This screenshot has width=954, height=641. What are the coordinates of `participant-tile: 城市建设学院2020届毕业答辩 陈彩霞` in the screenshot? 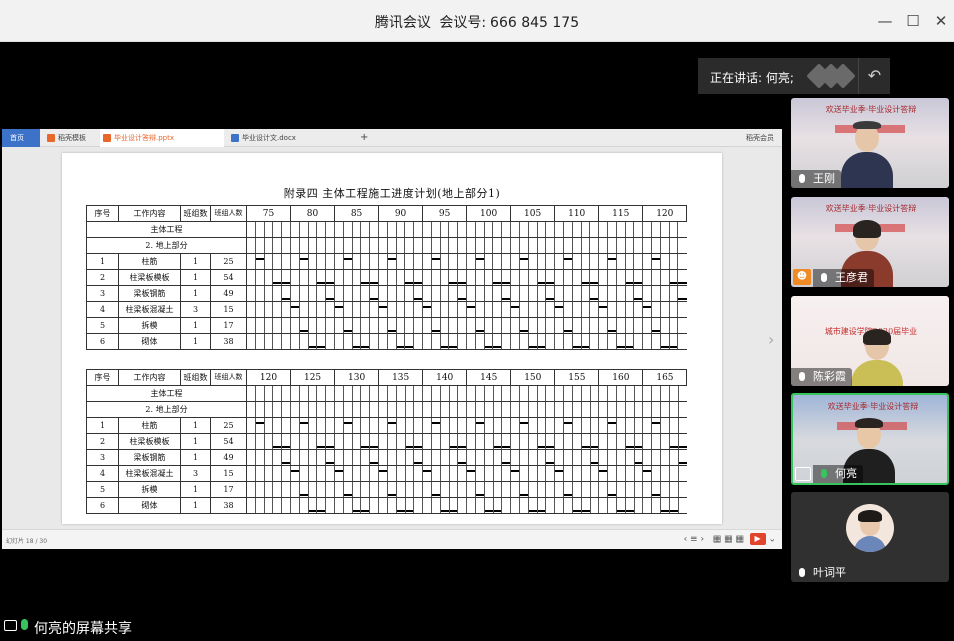 It's located at (870, 341).